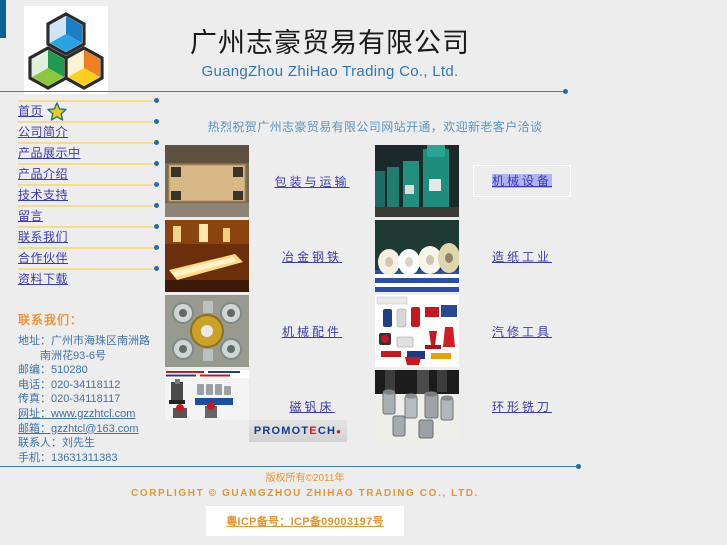  What do you see at coordinates (311, 406) in the screenshot?
I see `product-link: 磁钒床` at bounding box center [311, 406].